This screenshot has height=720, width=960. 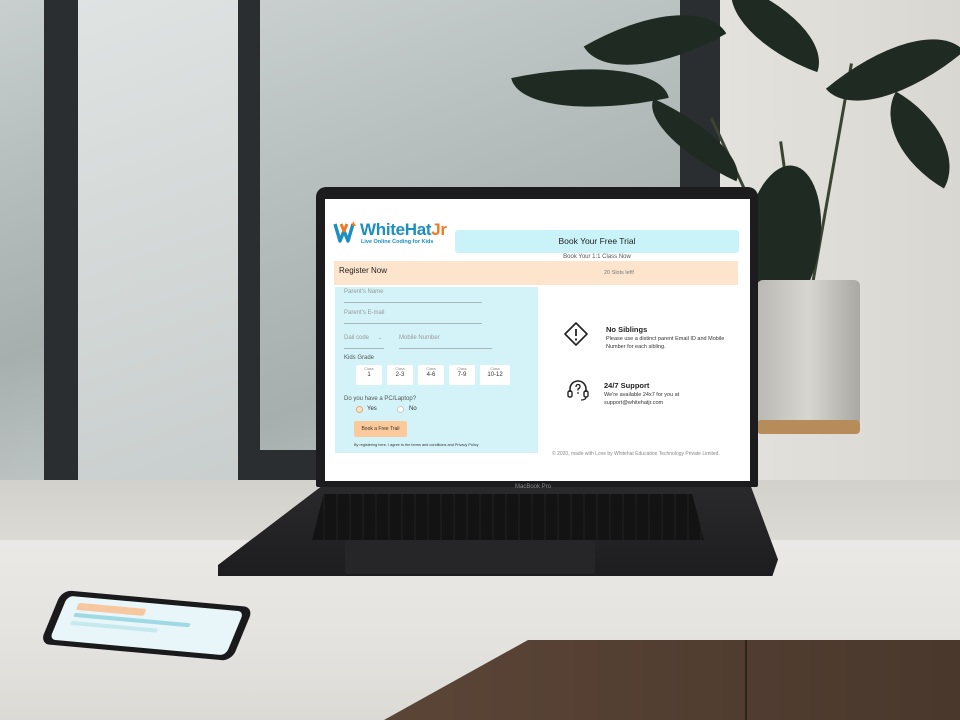 What do you see at coordinates (380, 429) in the screenshot?
I see `book-free-trial-button: Book a Free Trail` at bounding box center [380, 429].